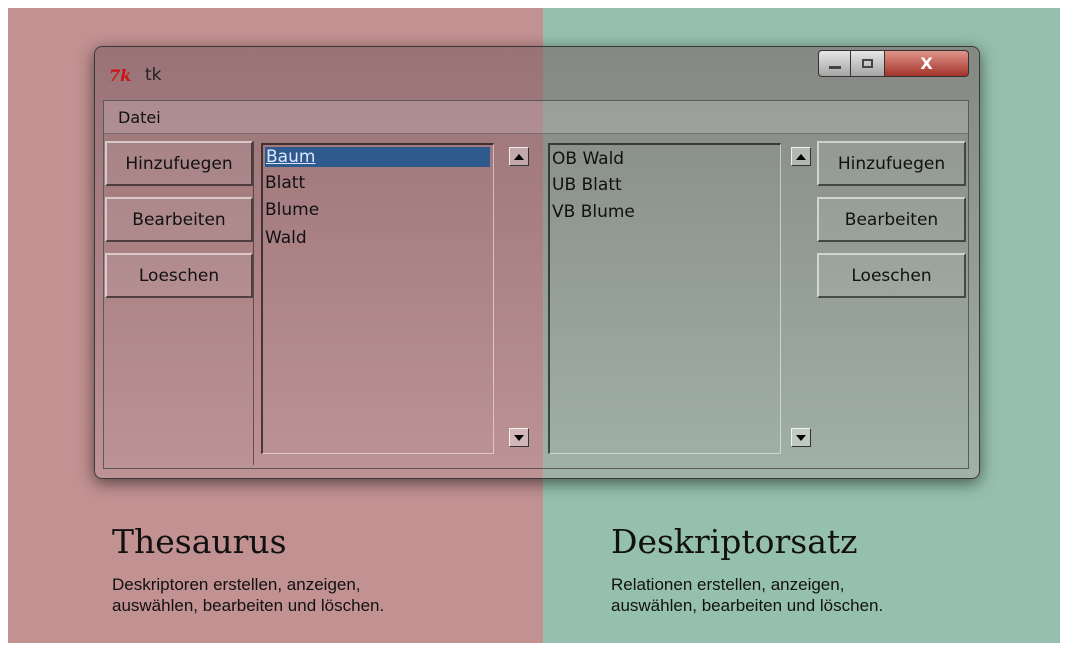 Image resolution: width=1068 pixels, height=651 pixels. I want to click on window-controls: X, so click(893, 64).